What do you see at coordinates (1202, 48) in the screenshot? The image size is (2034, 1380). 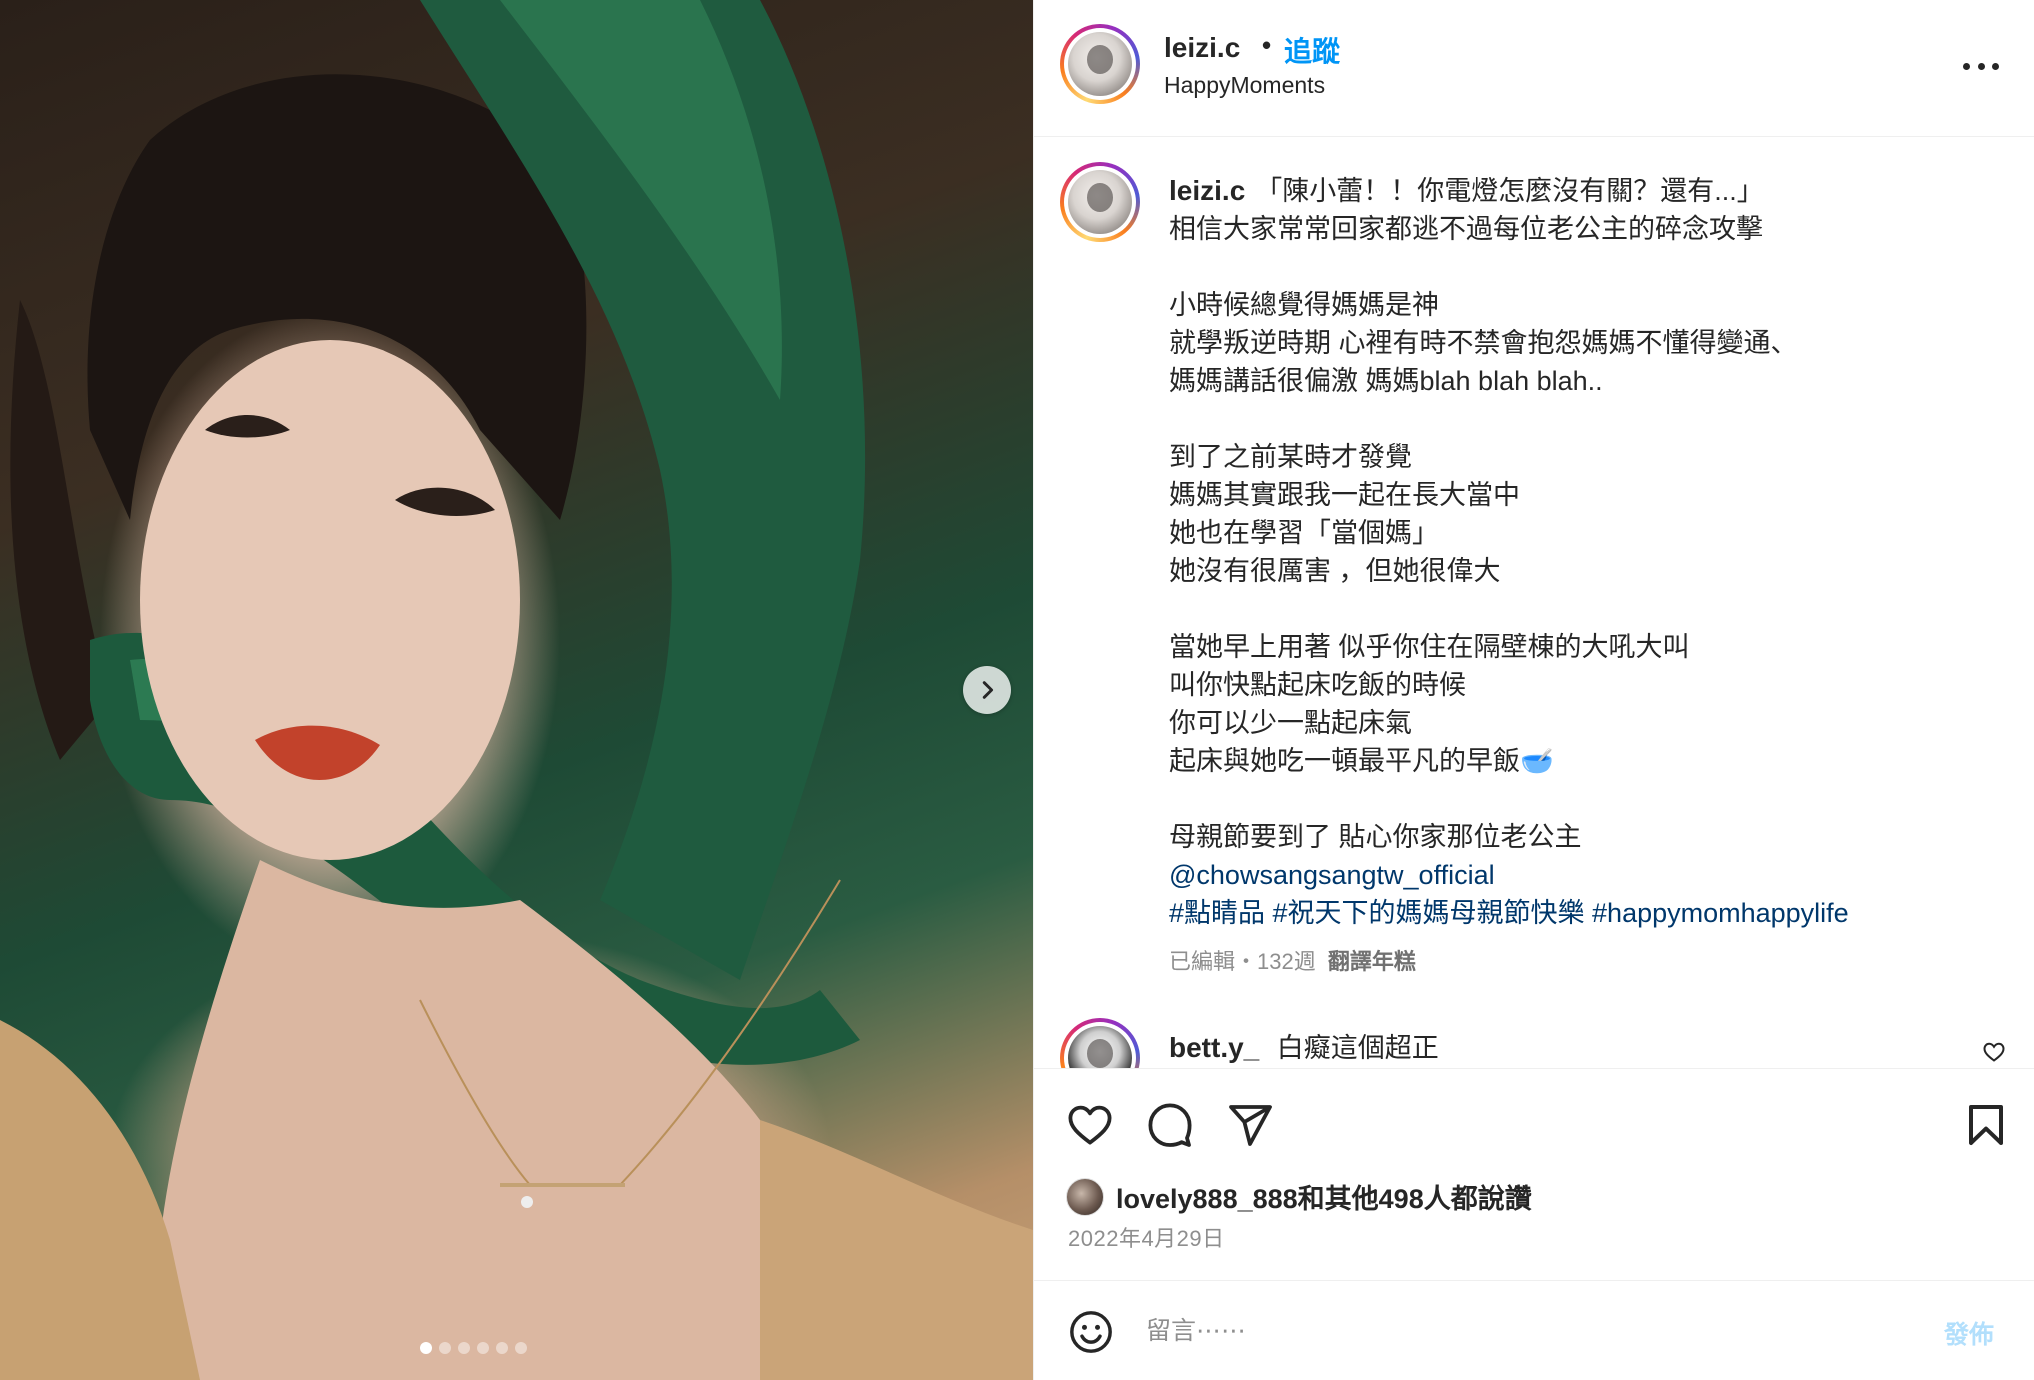 I see `author-username: leizi.c` at bounding box center [1202, 48].